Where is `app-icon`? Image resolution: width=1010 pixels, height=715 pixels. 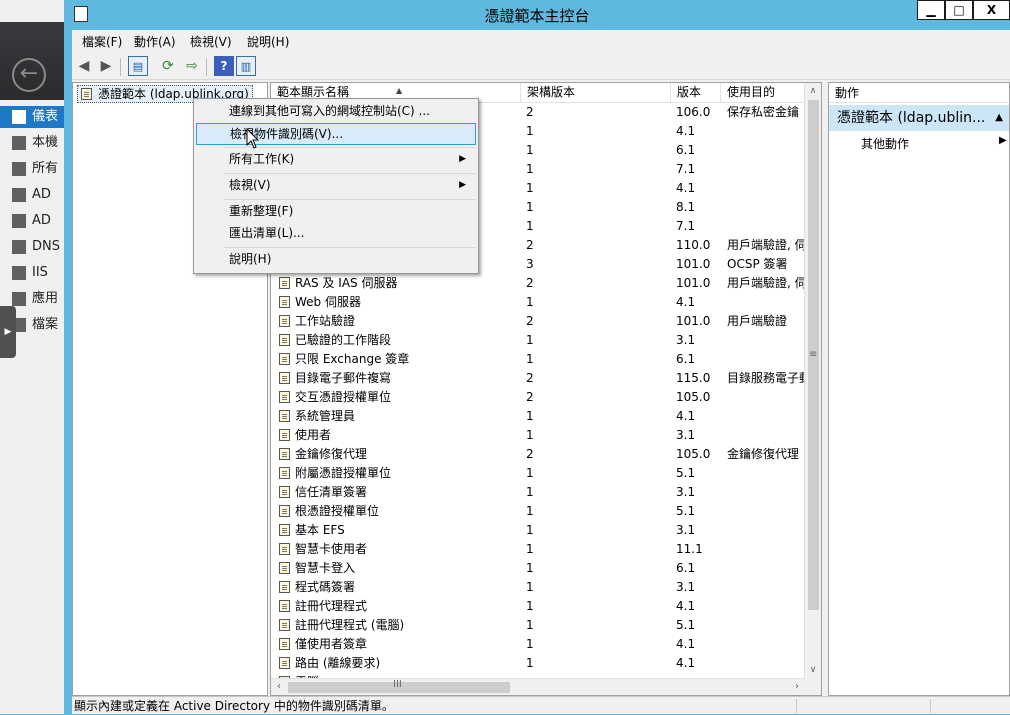 app-icon is located at coordinates (19, 298).